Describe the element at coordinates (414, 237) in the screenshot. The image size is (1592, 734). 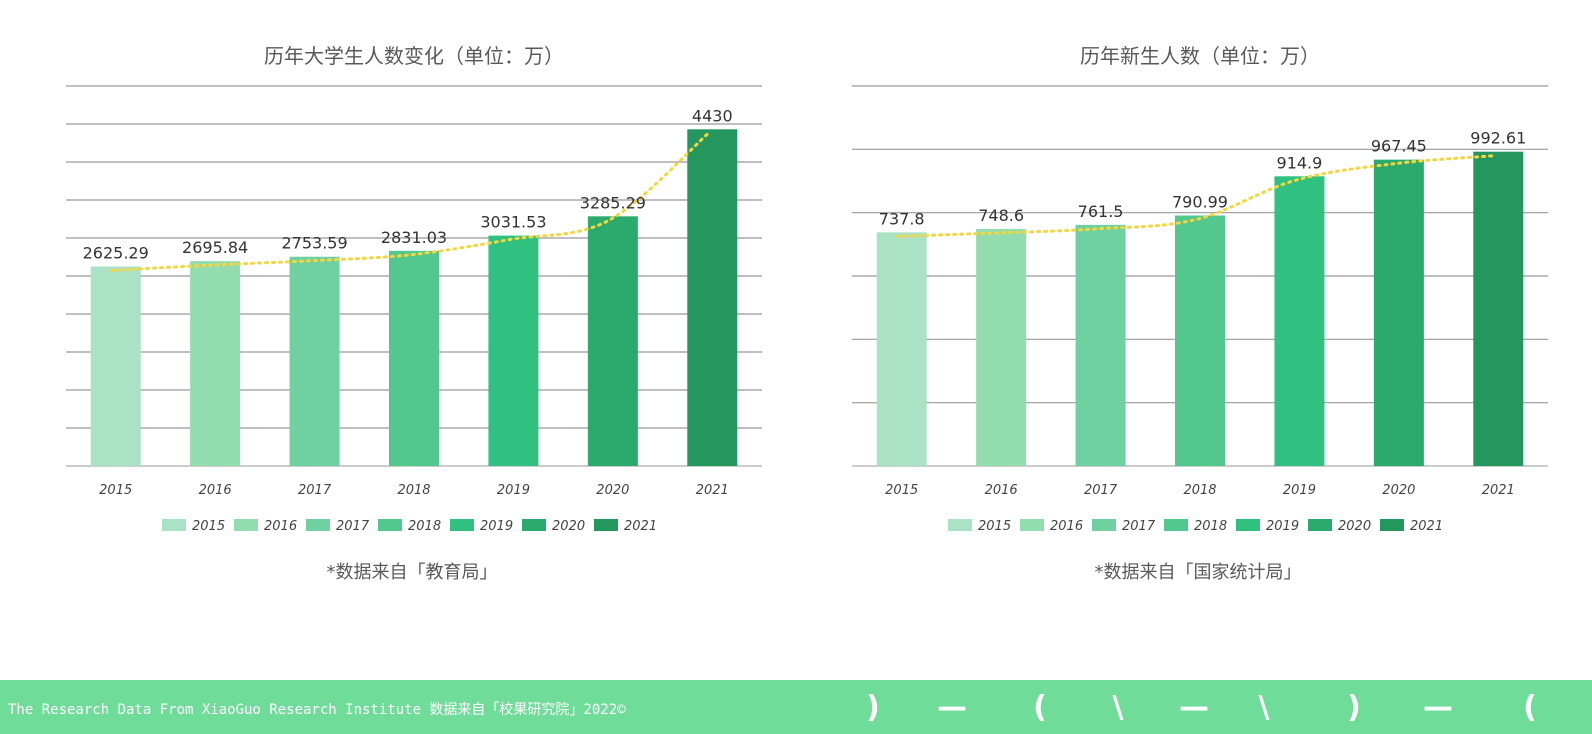
I see `data-label: 2831.03` at that location.